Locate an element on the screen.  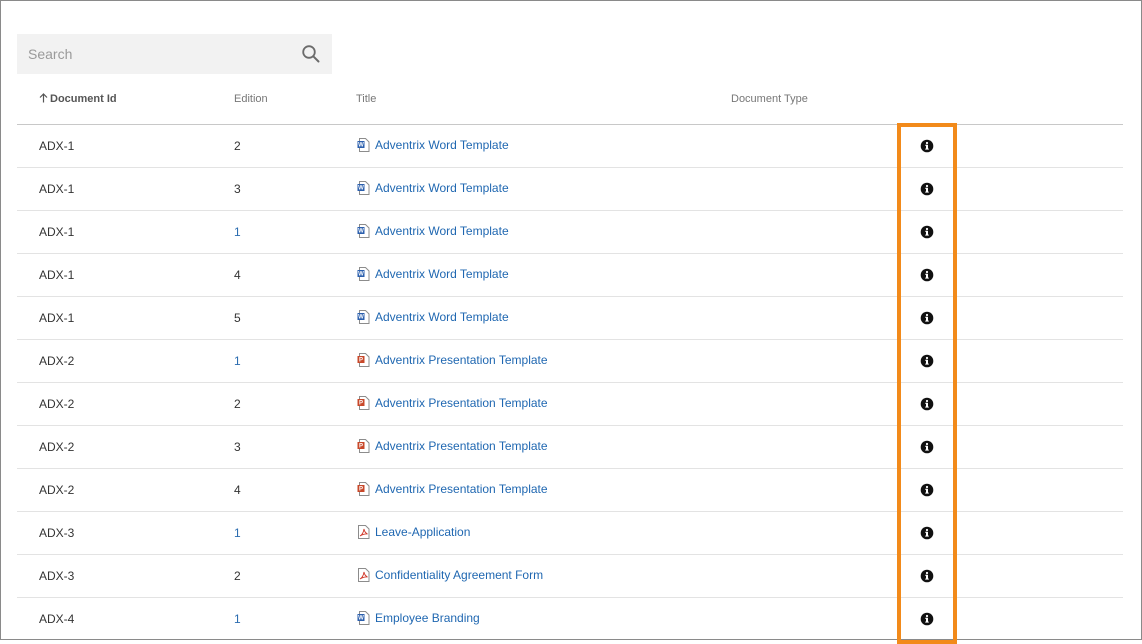
edition-cell: 5 is located at coordinates (237, 318).